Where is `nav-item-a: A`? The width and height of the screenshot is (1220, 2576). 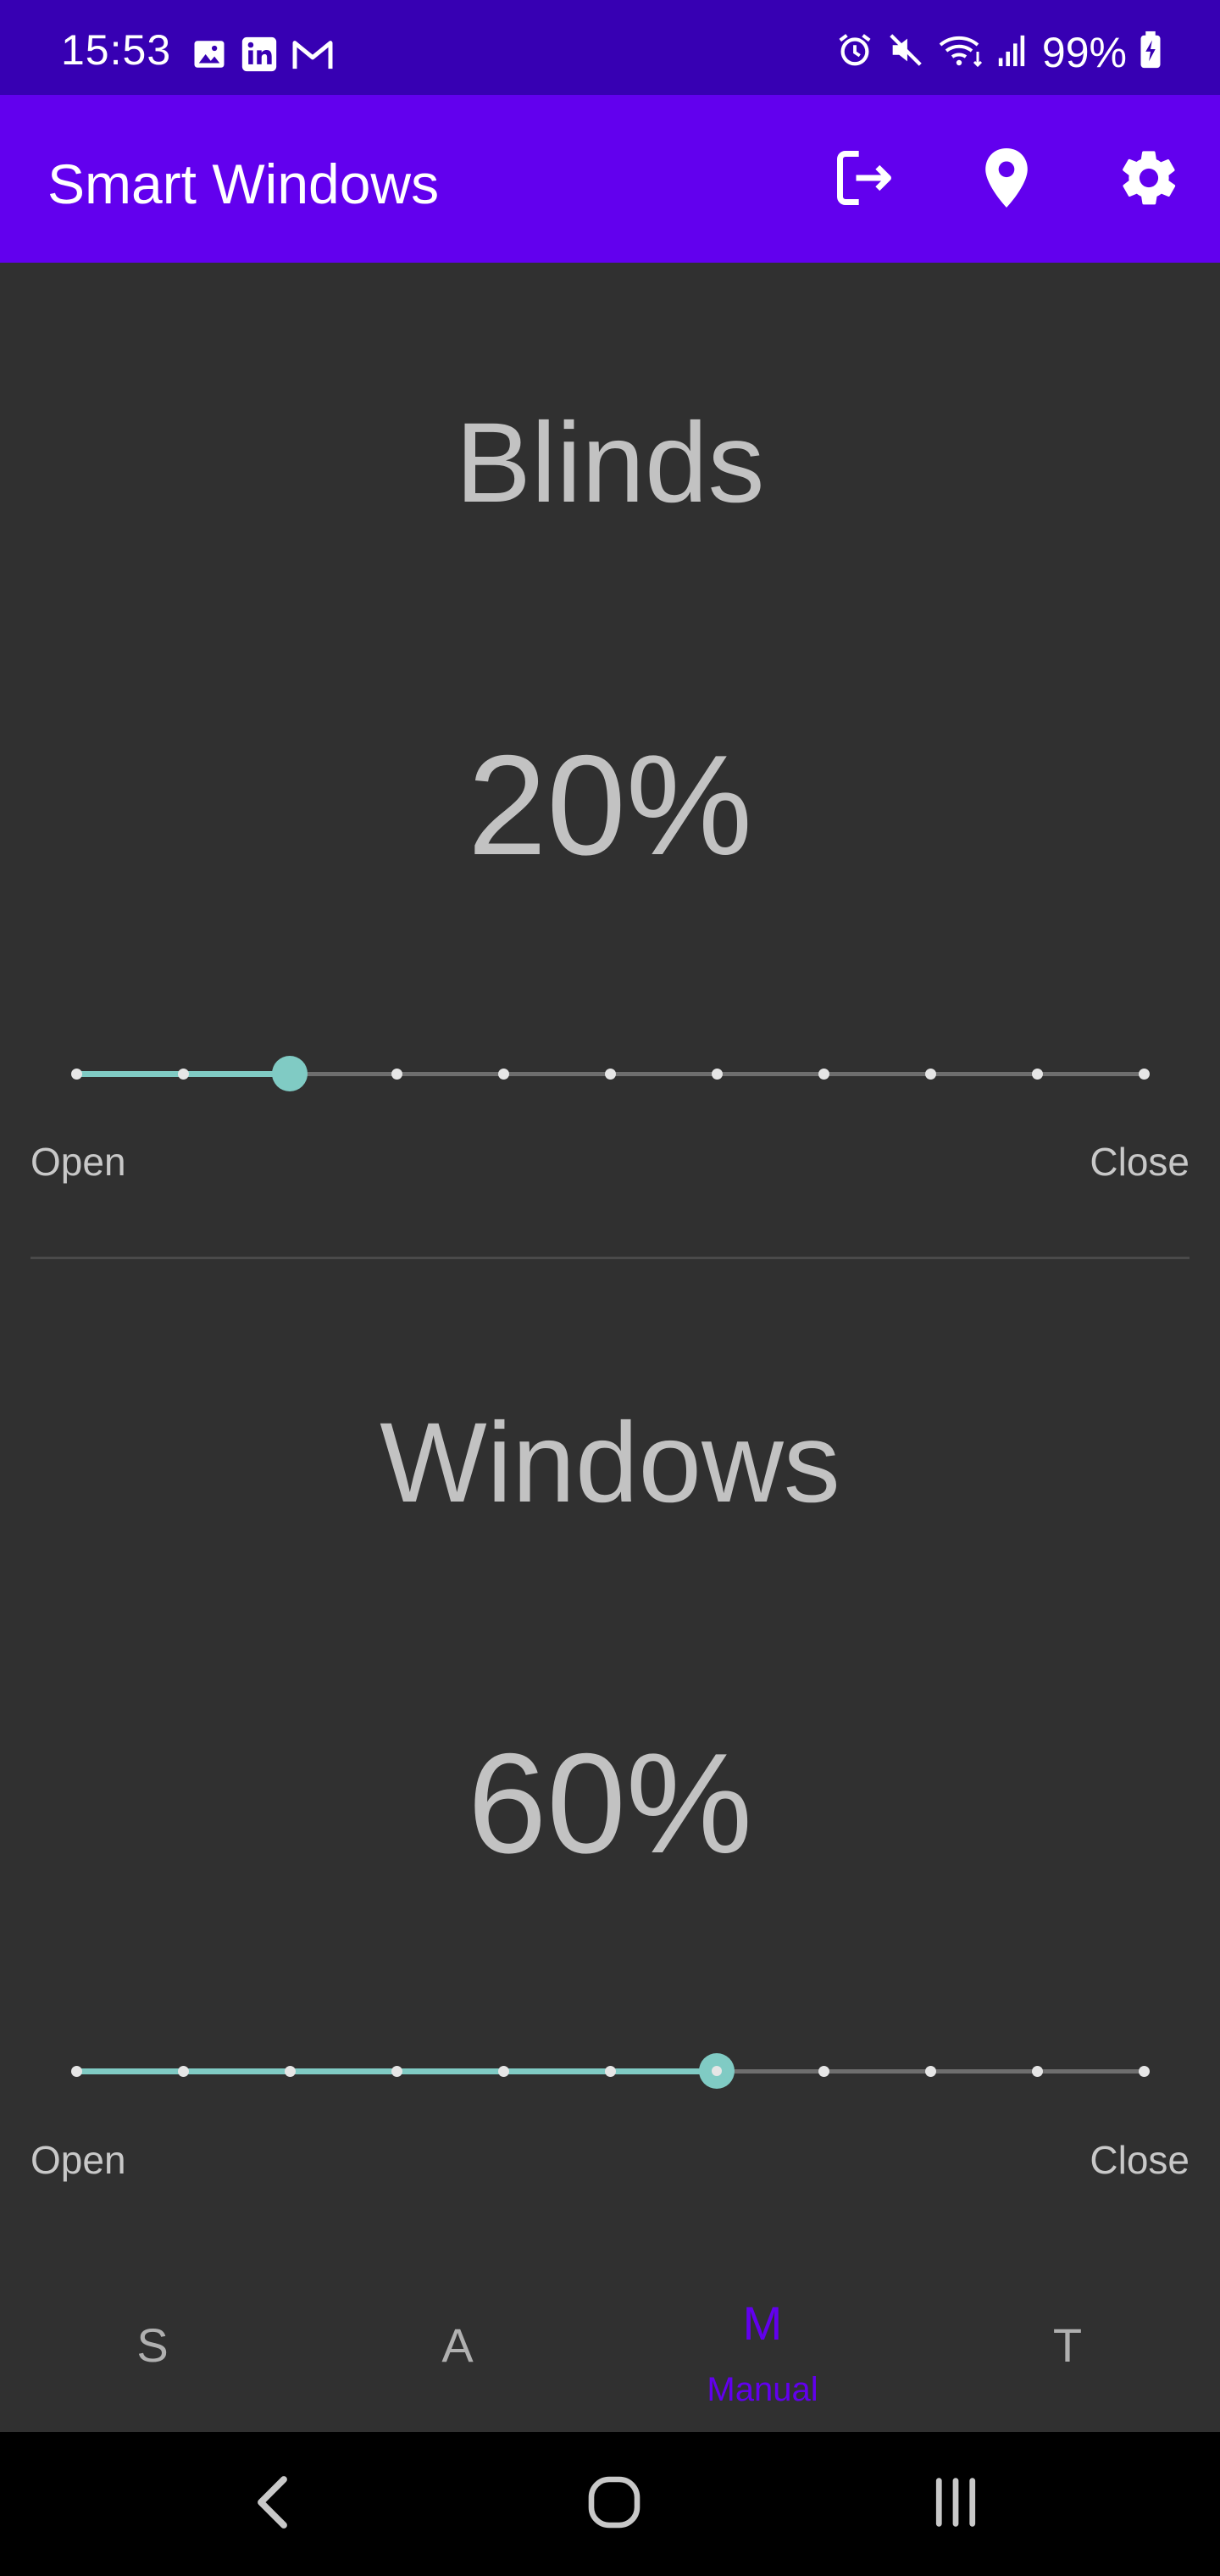
nav-item-a: A is located at coordinates (457, 2343).